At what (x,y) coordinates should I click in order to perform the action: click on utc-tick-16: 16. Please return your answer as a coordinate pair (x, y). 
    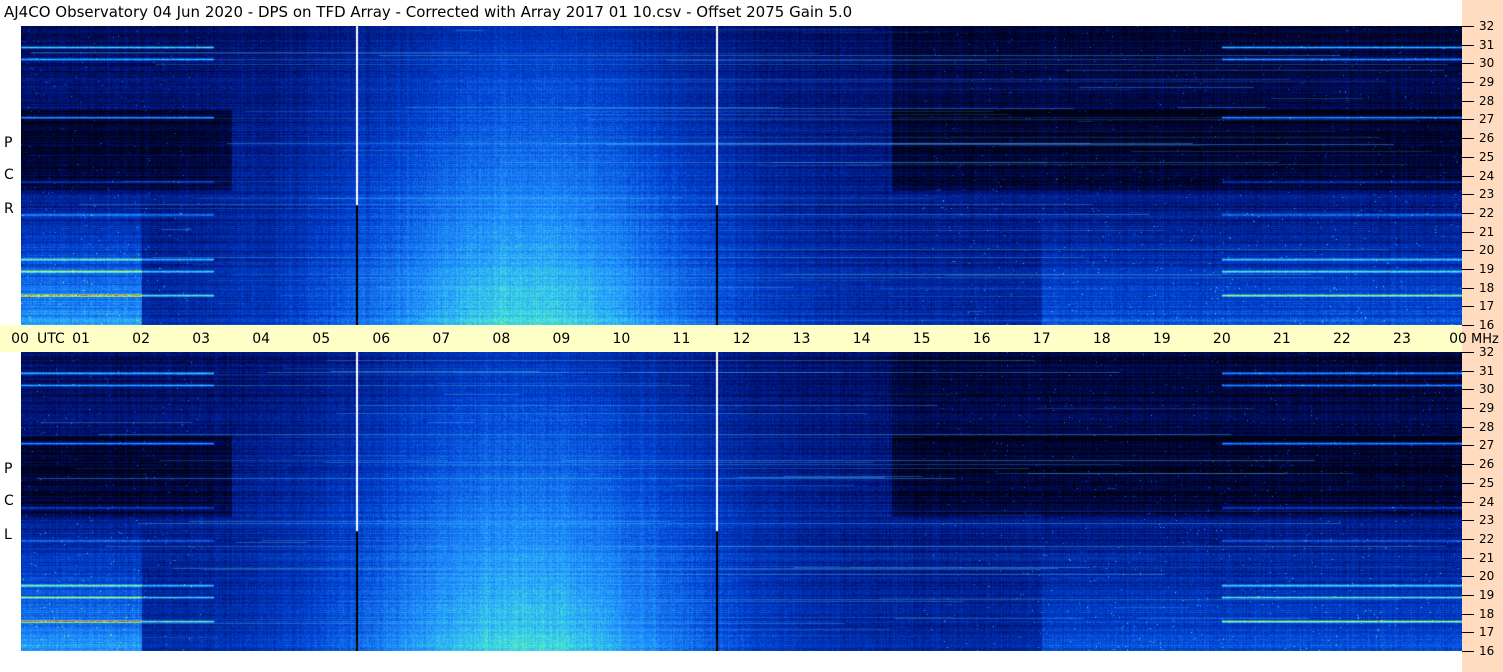
    Looking at the image, I should click on (981, 339).